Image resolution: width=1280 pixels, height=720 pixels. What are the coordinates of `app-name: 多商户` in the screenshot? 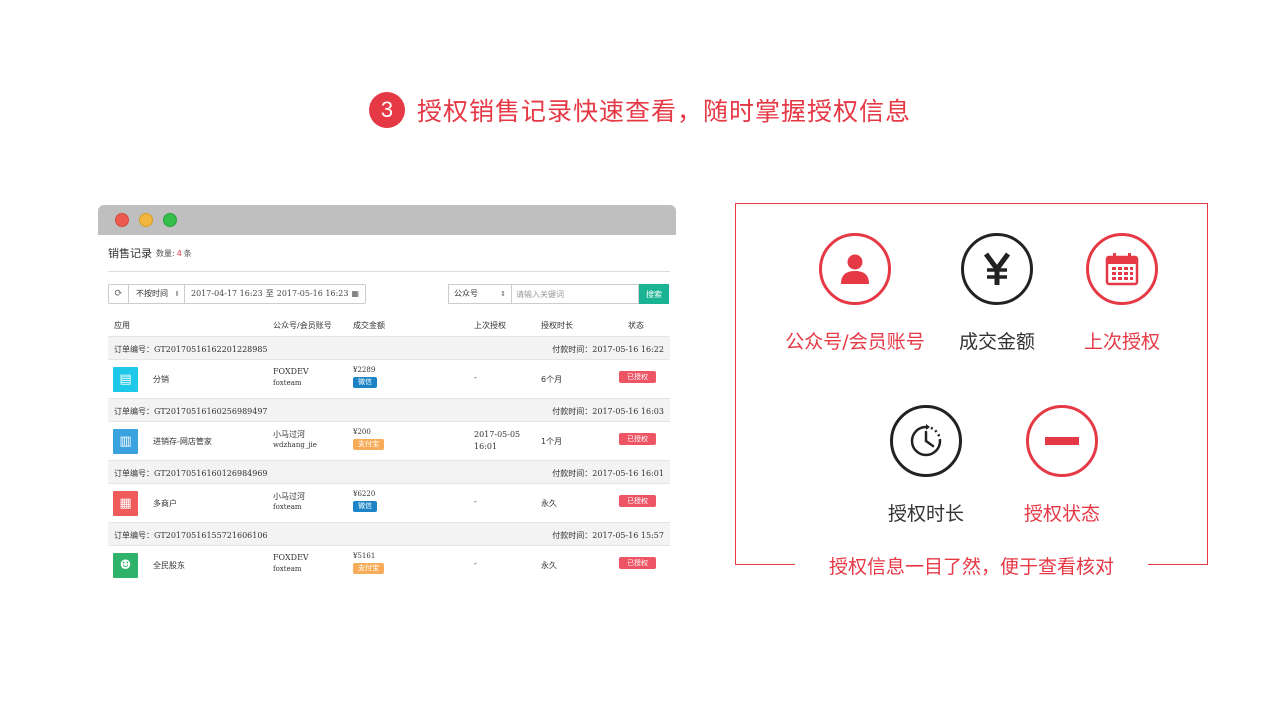 It's located at (165, 503).